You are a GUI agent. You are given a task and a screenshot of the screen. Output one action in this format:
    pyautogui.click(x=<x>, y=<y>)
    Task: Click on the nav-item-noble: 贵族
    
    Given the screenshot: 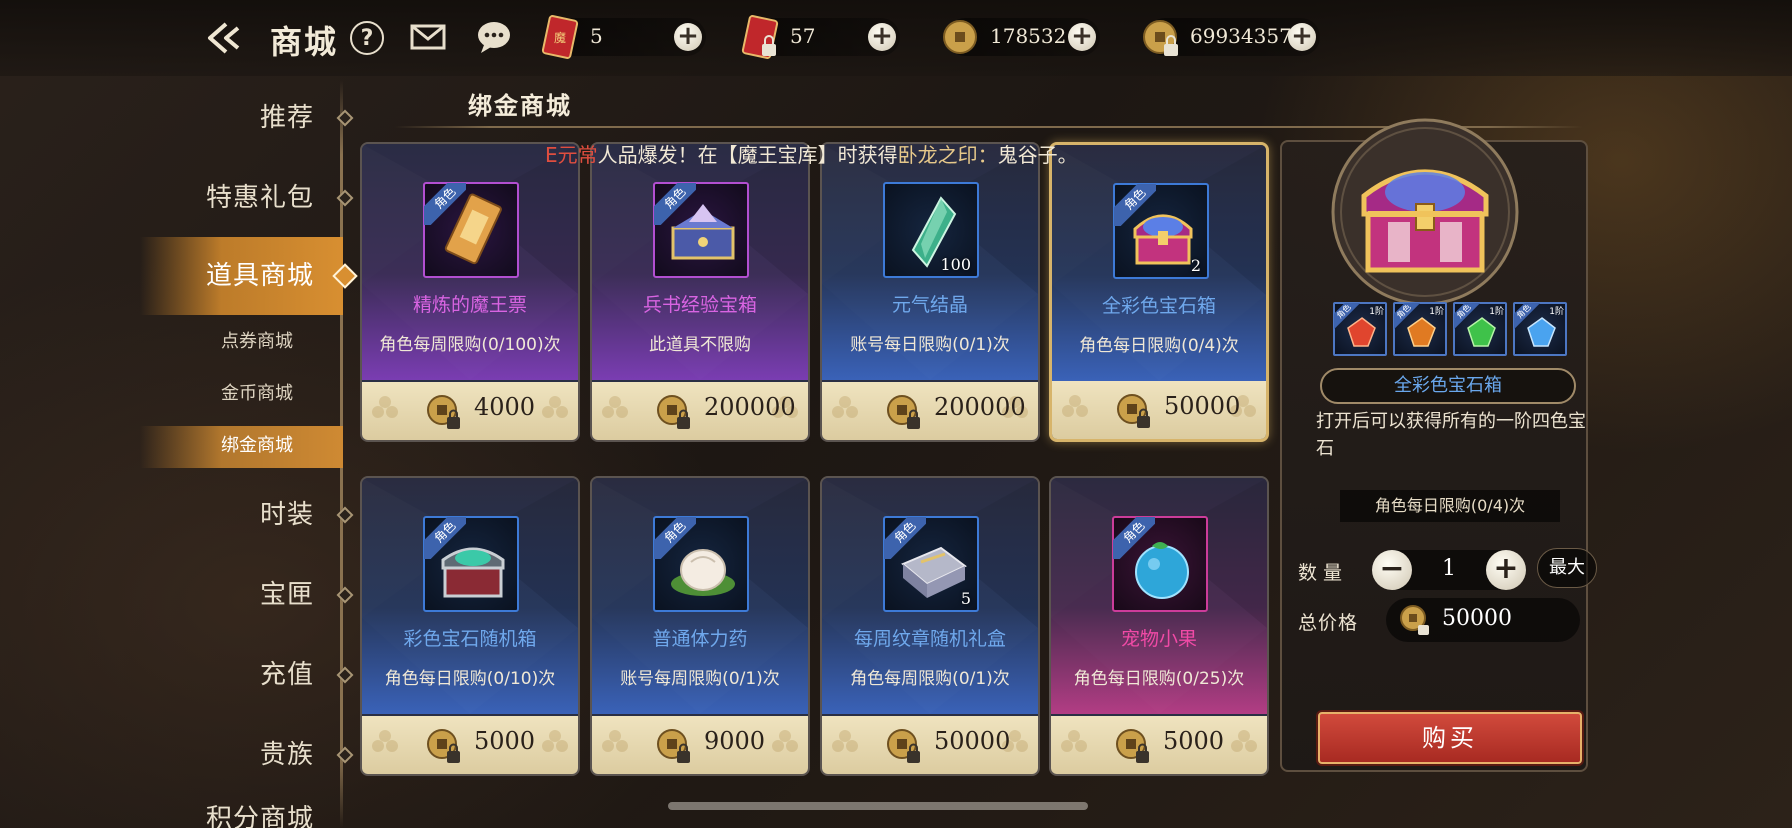 What is the action you would take?
    pyautogui.click(x=247, y=755)
    